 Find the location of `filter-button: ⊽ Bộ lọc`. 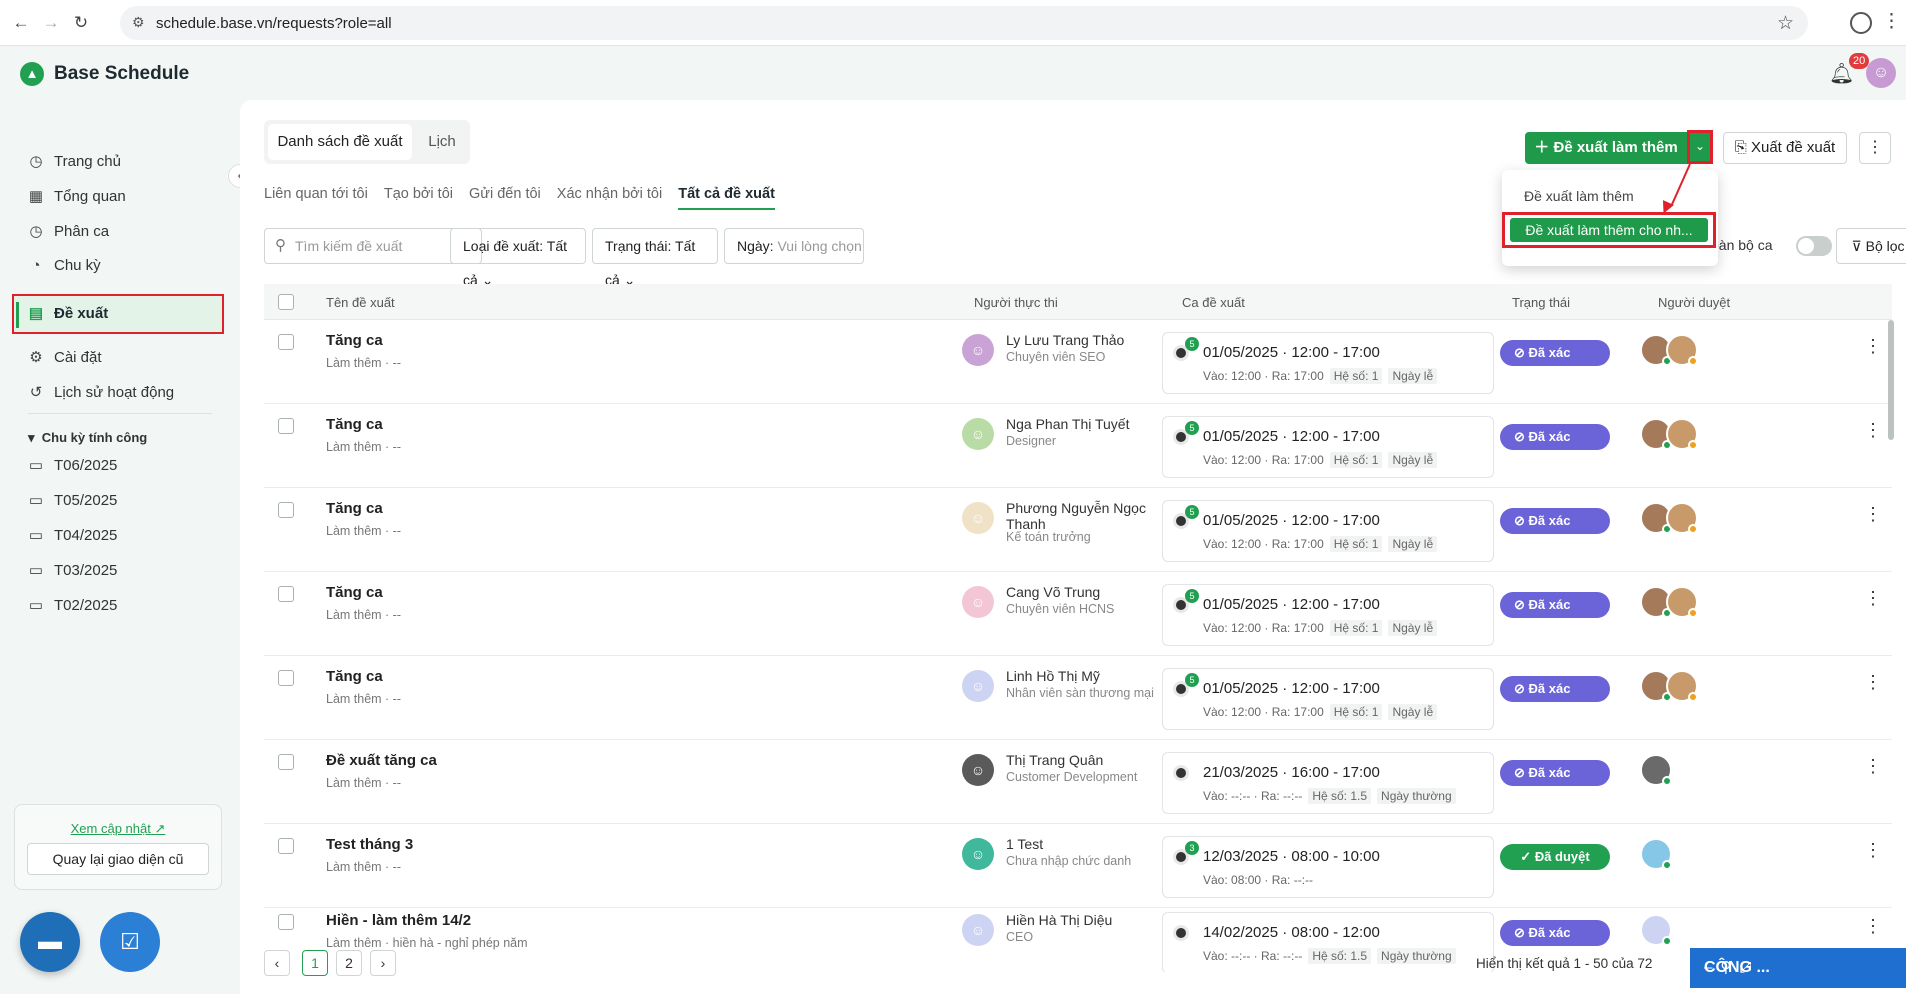

filter-button: ⊽ Bộ lọc is located at coordinates (1871, 246).